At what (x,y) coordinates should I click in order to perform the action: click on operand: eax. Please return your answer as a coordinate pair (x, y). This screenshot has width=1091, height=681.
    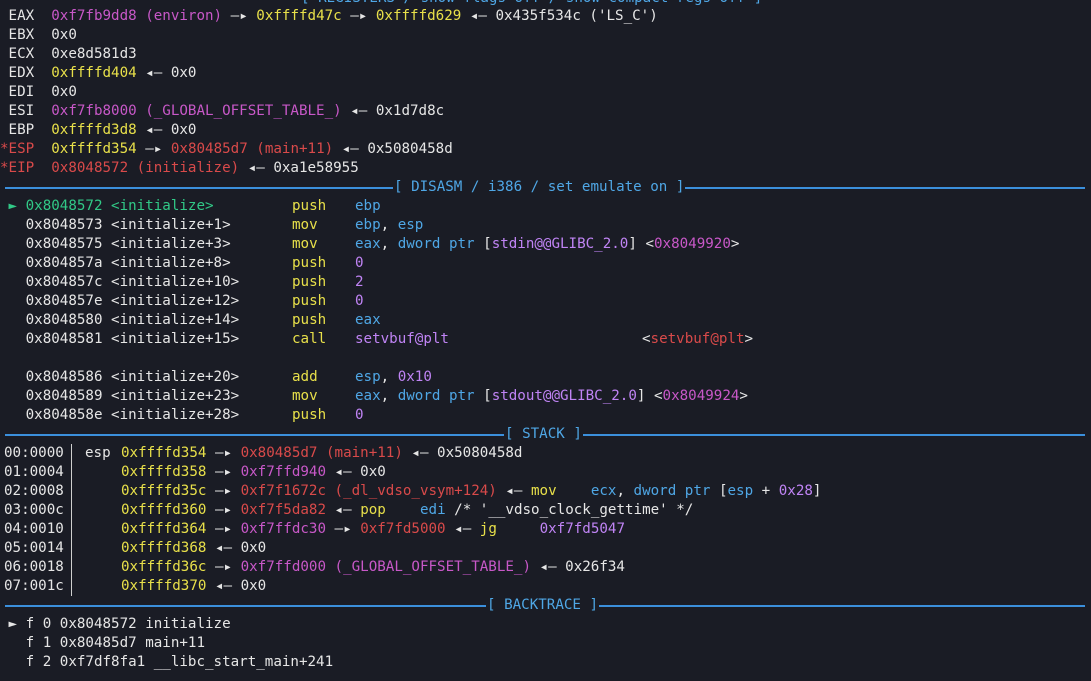
    Looking at the image, I should click on (368, 396).